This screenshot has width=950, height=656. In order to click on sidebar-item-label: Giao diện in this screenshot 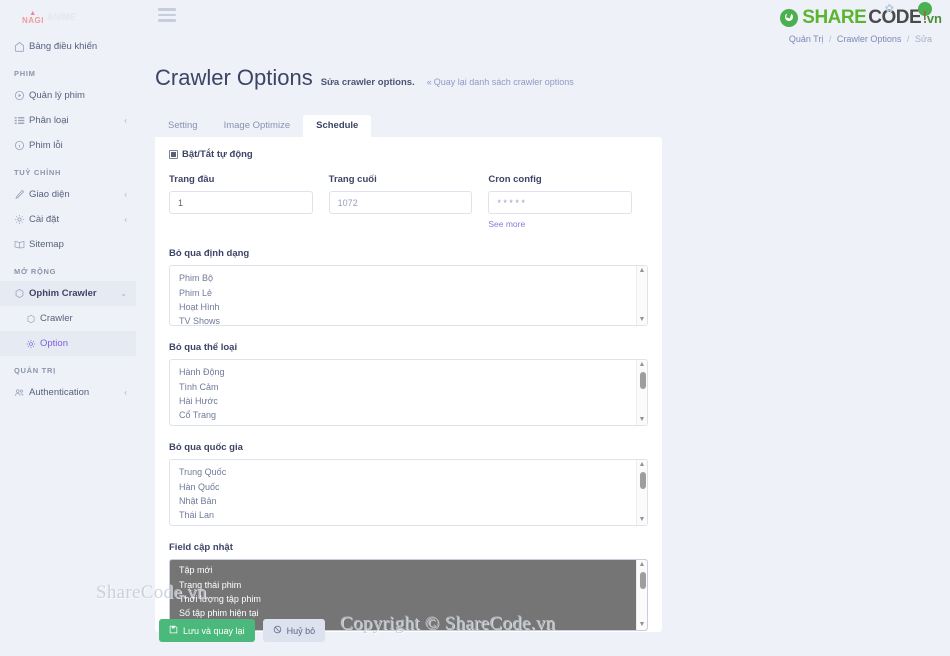, I will do `click(49, 194)`.